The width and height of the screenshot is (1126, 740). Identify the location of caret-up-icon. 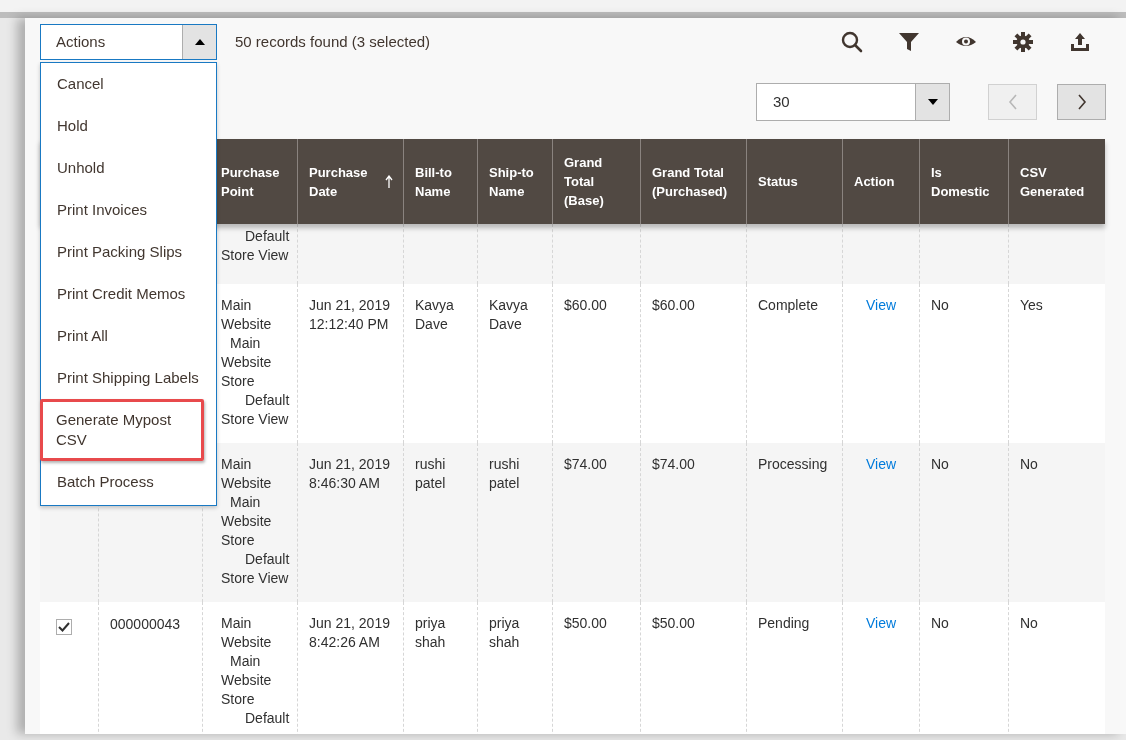
(199, 42).